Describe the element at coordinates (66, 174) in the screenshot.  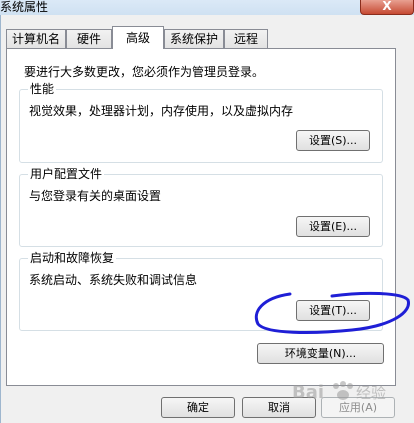
I see `user-profiles-title: 用户配置文件` at that location.